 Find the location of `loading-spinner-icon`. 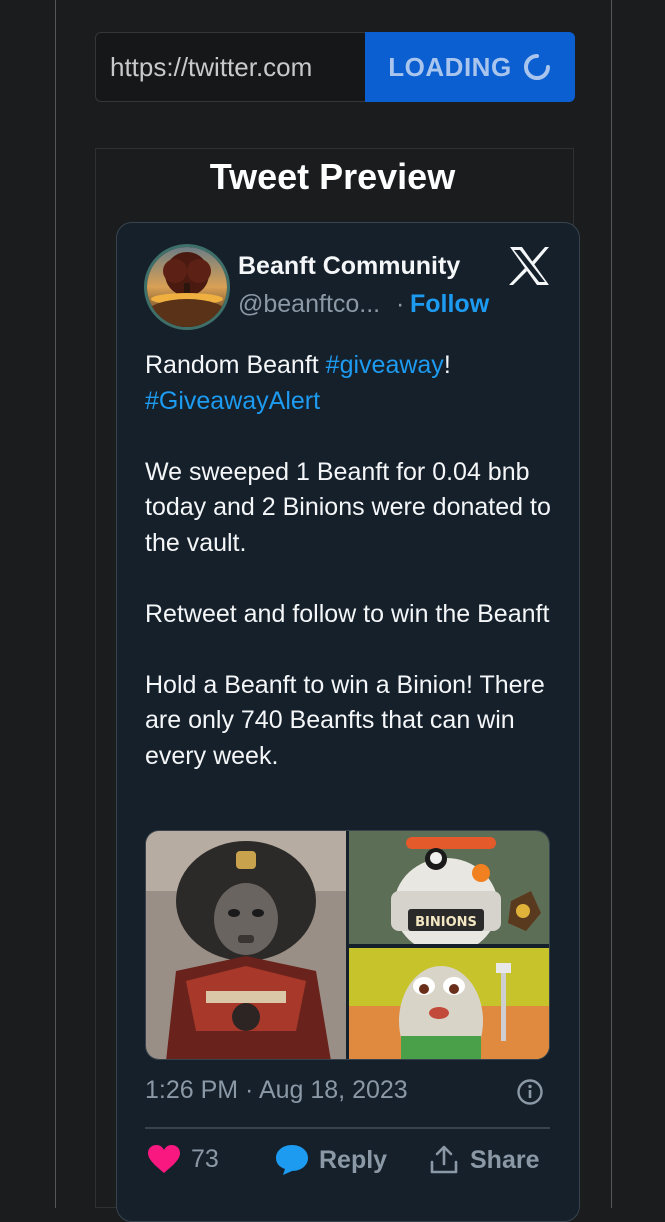

loading-spinner-icon is located at coordinates (536, 67).